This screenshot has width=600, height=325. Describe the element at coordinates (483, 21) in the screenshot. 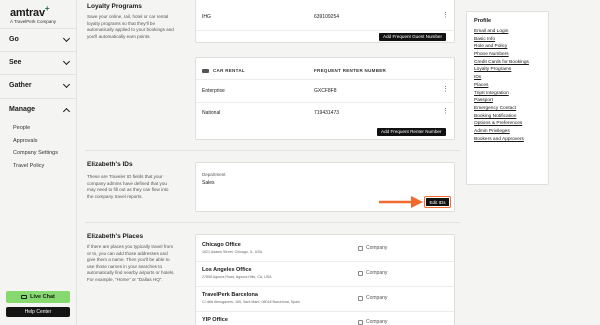

I see `profile-nav-title: Profile` at that location.